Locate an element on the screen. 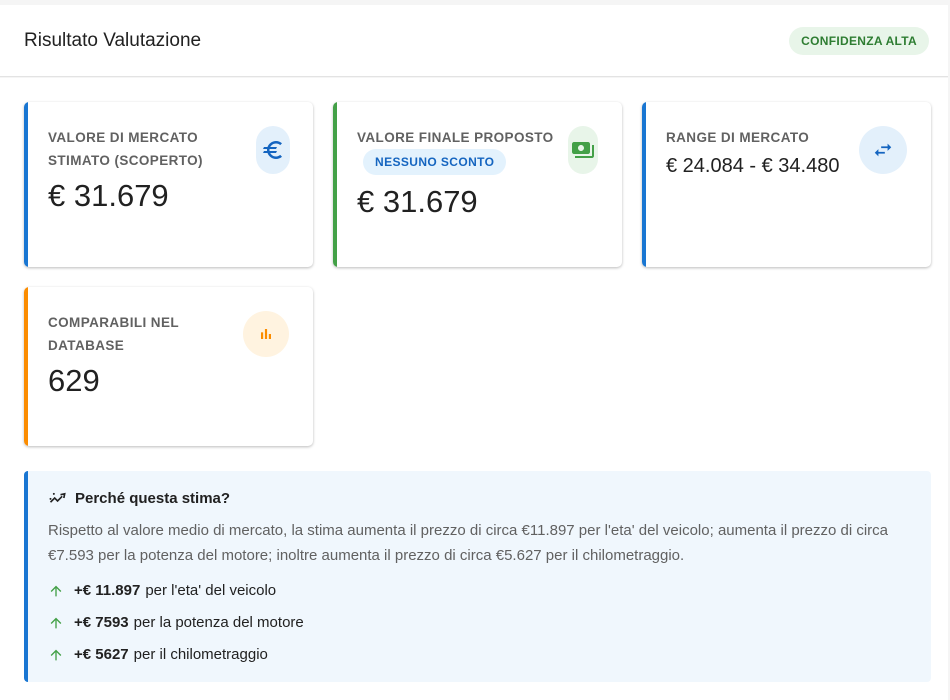 The height and width of the screenshot is (700, 950). factor-description: per l'eta' del veicolo is located at coordinates (211, 590).